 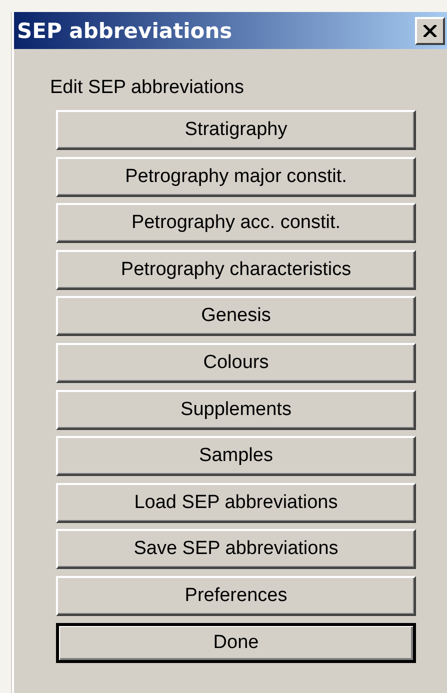 I want to click on done-button: Done, so click(x=236, y=642).